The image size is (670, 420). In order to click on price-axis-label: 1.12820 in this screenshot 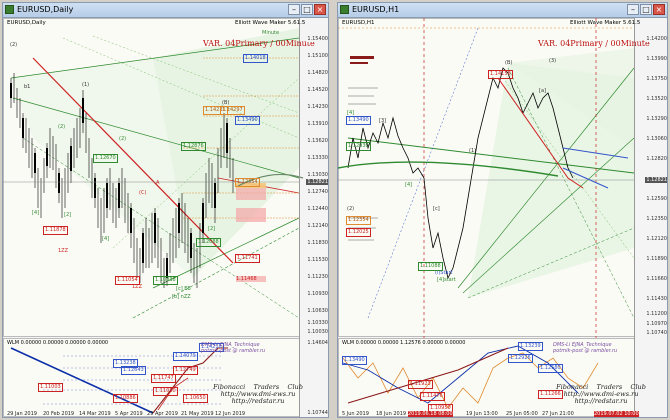, I will do `click(656, 159)`.